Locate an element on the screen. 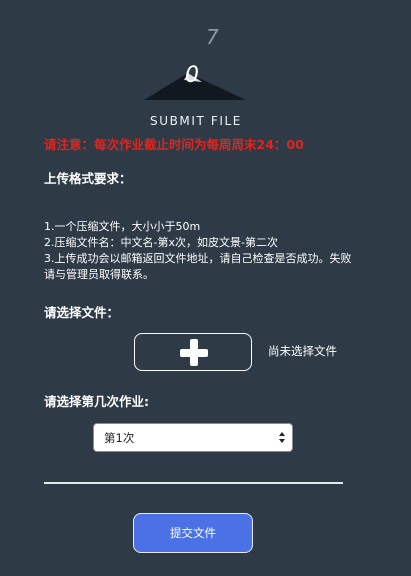  submit-file-button: 提交文件 is located at coordinates (193, 533).